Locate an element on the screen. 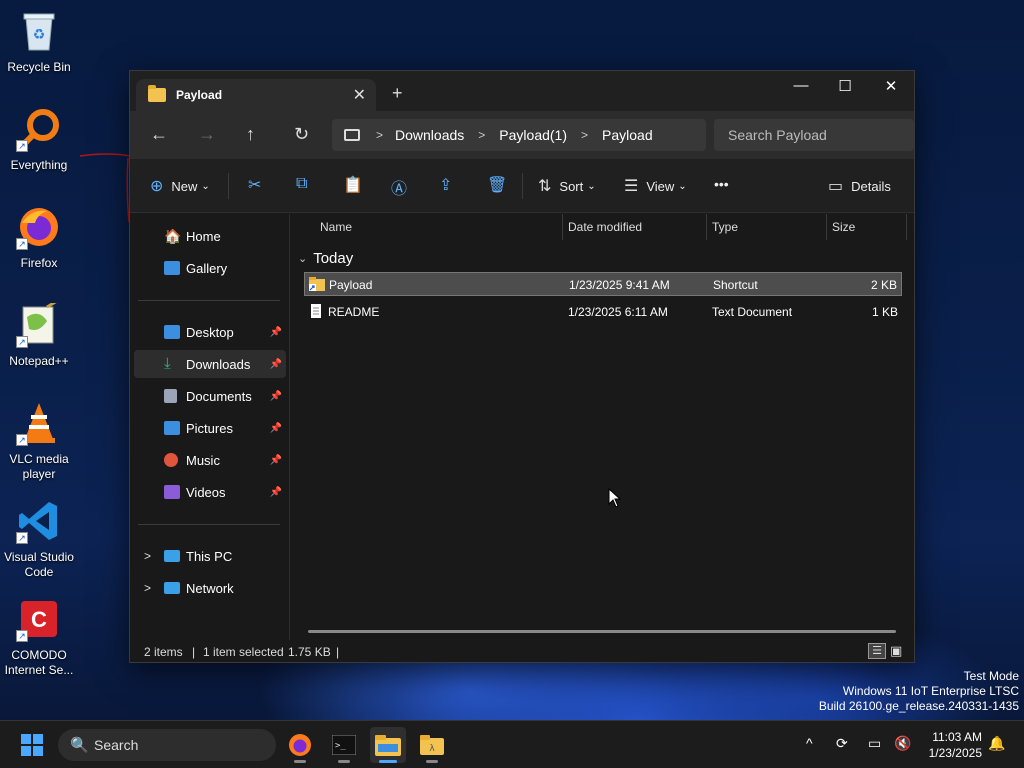  address-bar: > Downloads > Payload(1) > Payload is located at coordinates (519, 135).